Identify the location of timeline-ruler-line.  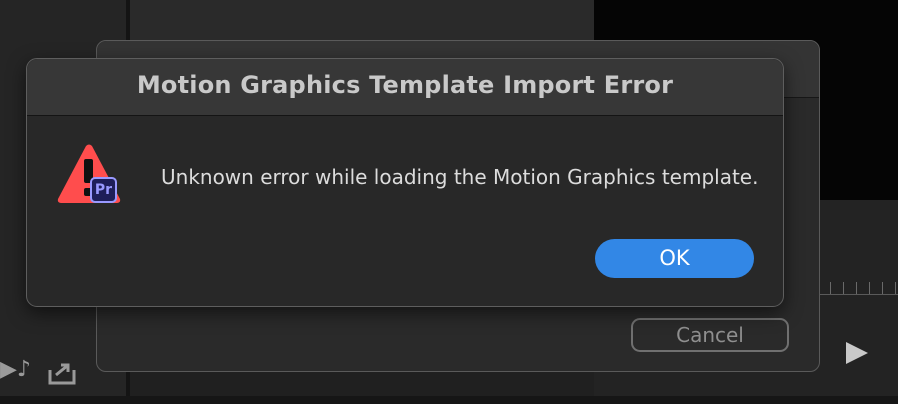
(859, 294).